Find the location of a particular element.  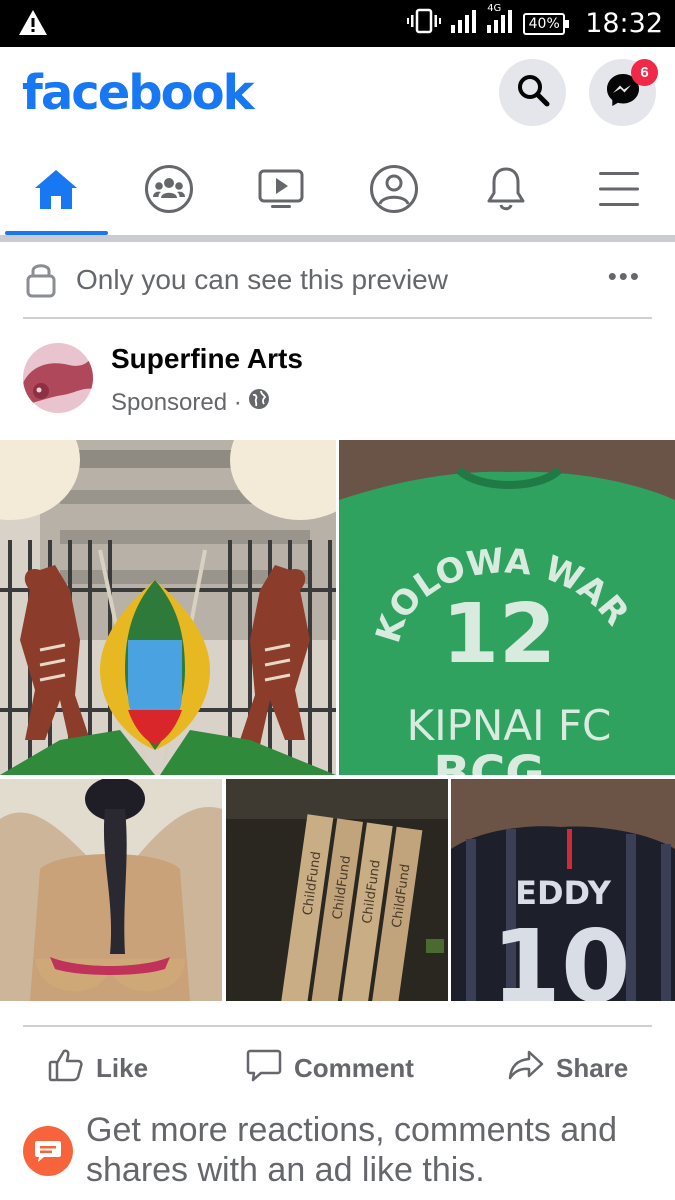

network-type: 4G is located at coordinates (494, 8).